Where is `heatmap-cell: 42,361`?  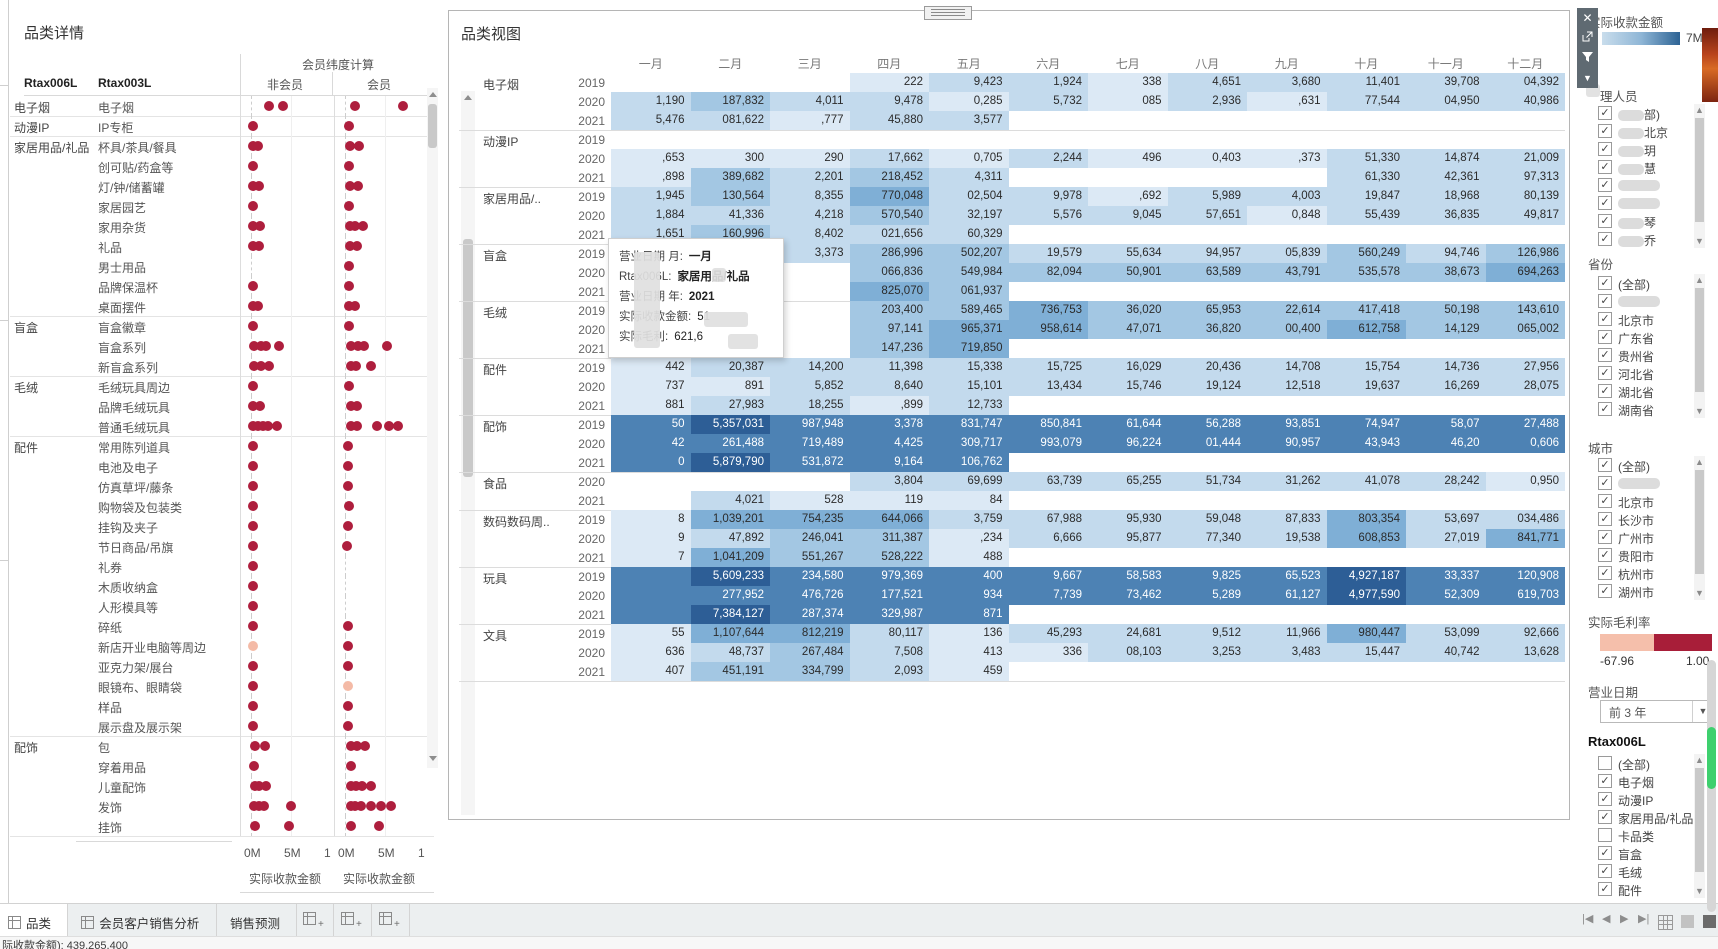
heatmap-cell: 42,361 is located at coordinates (1446, 177).